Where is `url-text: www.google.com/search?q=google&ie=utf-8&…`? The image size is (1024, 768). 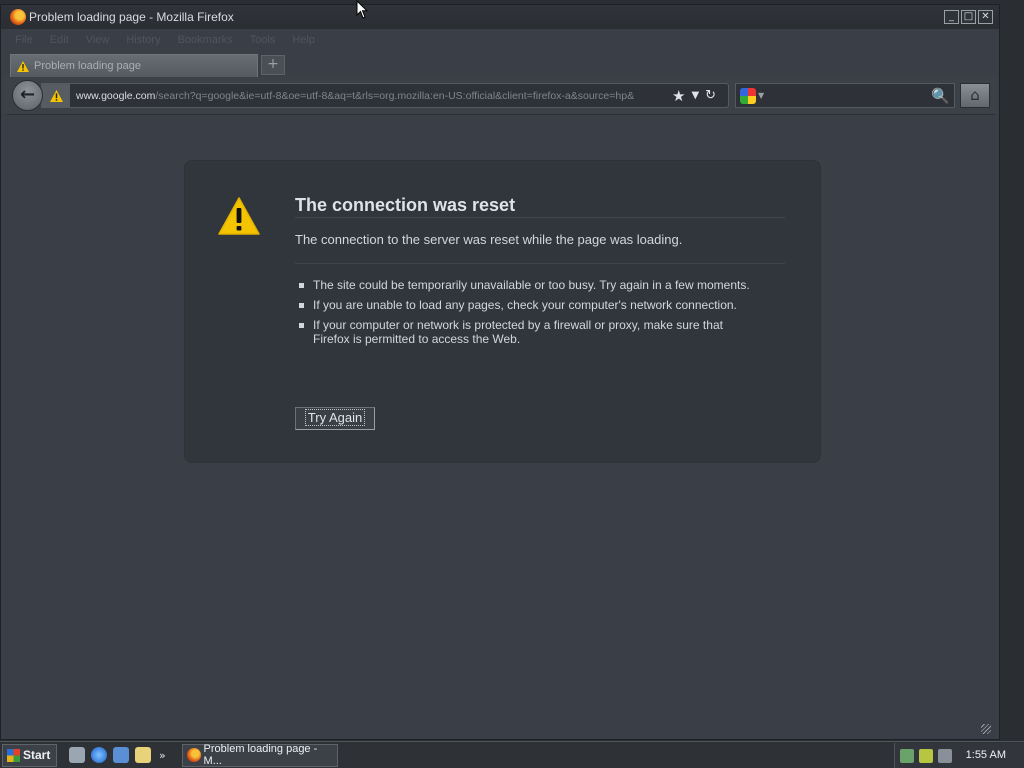
url-text: www.google.com/search?q=google&ie=utf-8&… is located at coordinates (372, 96).